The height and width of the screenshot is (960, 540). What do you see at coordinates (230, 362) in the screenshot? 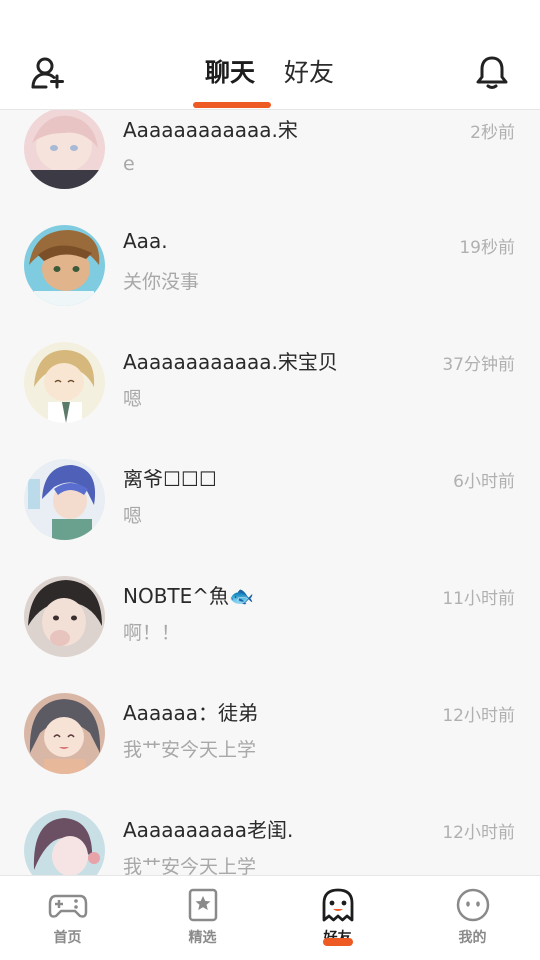
I see `contact-name: Aaaaaaaaaaaa.宋宝贝` at bounding box center [230, 362].